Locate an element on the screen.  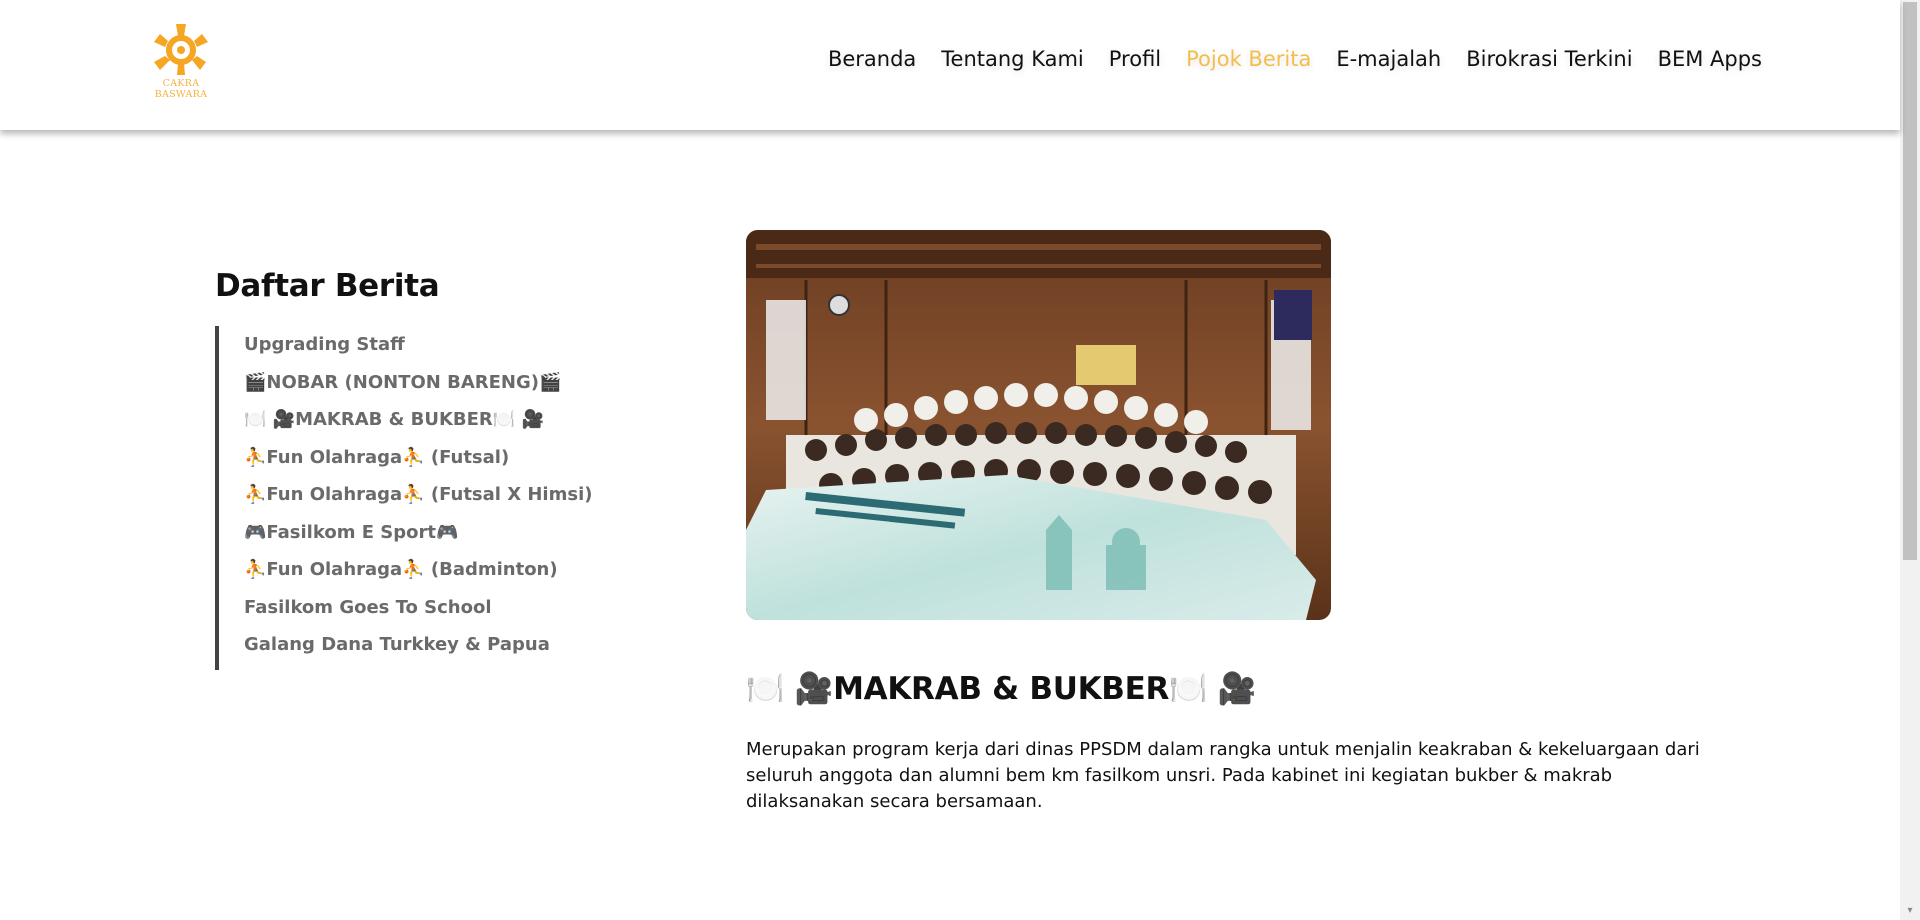
news-item-fasilkom-goes-to-school: Fasilkom Goes To School is located at coordinates (439, 612).